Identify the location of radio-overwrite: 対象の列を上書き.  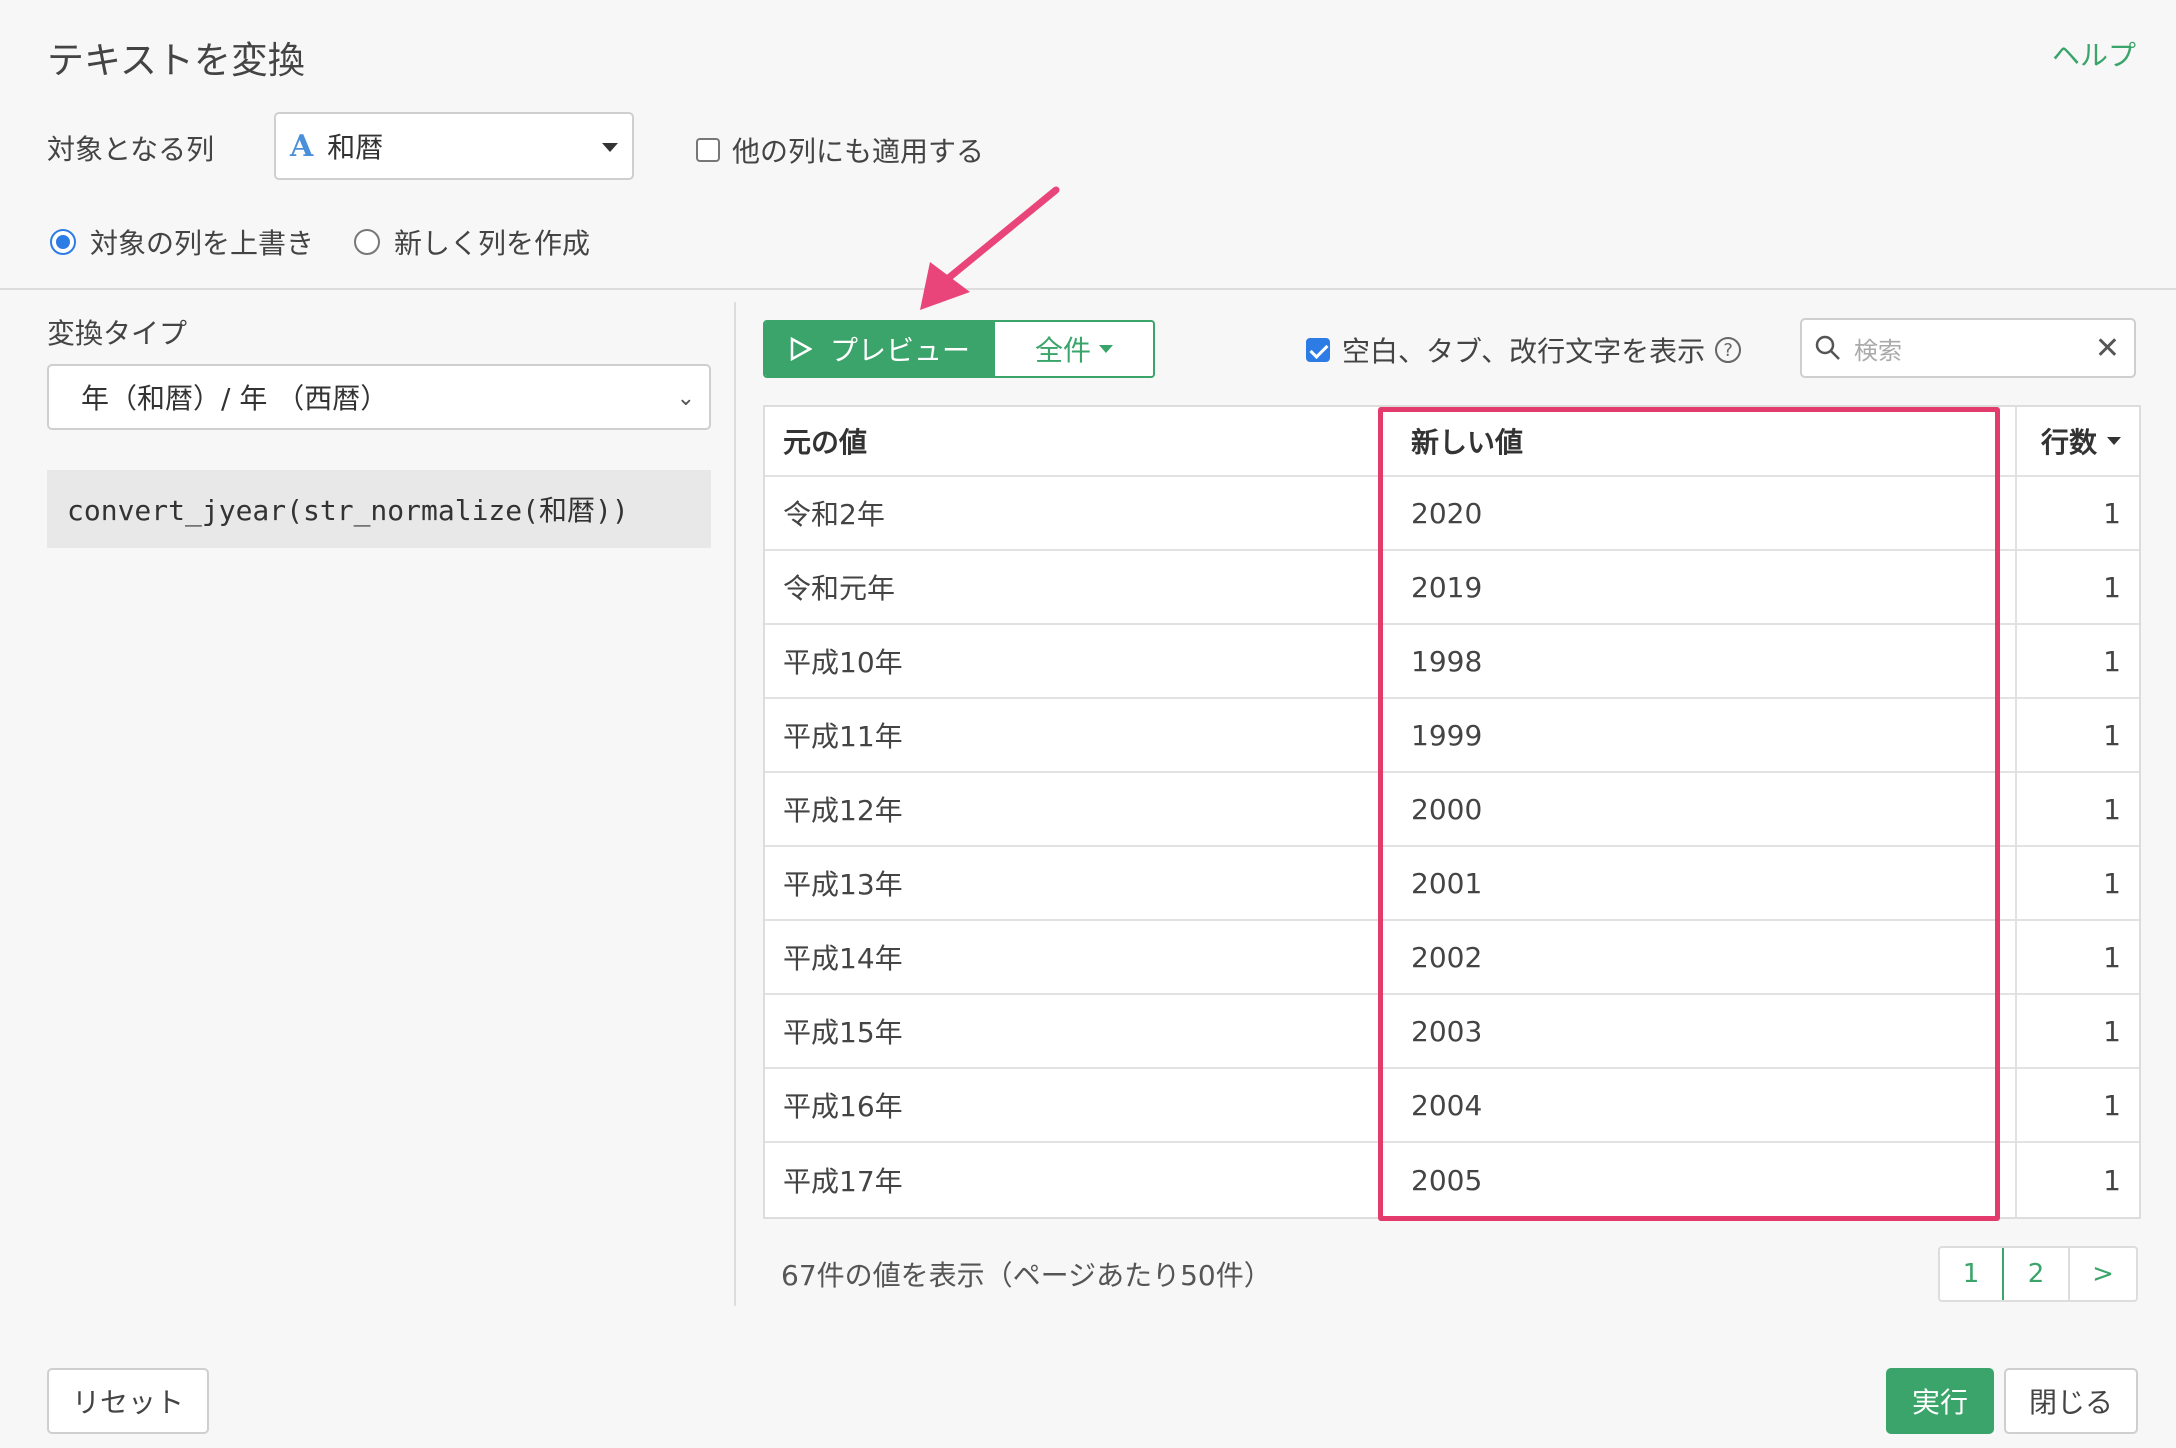
(182, 242).